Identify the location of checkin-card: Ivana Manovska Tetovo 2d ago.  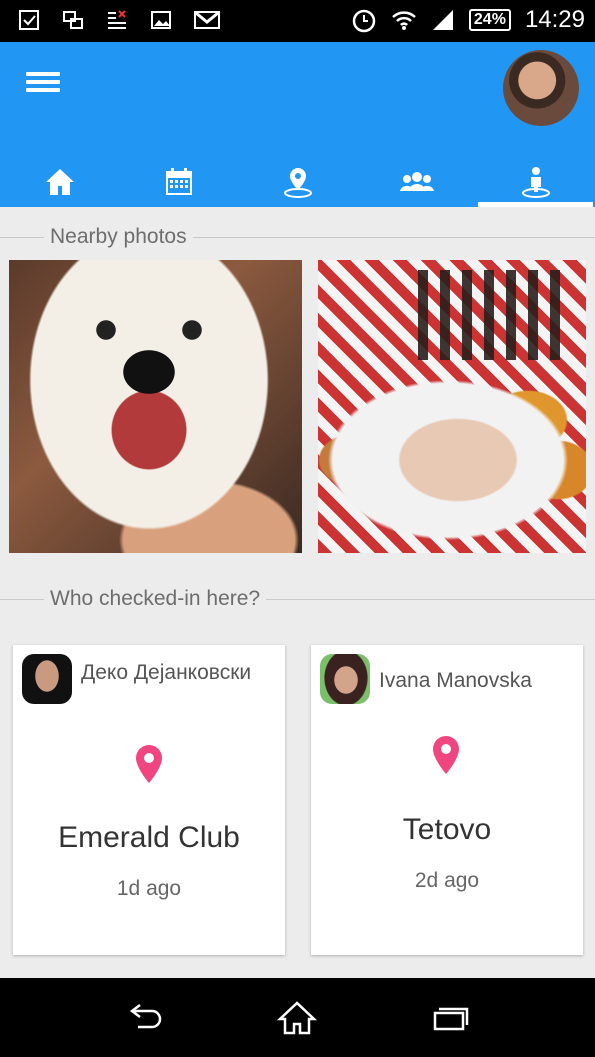
(447, 800).